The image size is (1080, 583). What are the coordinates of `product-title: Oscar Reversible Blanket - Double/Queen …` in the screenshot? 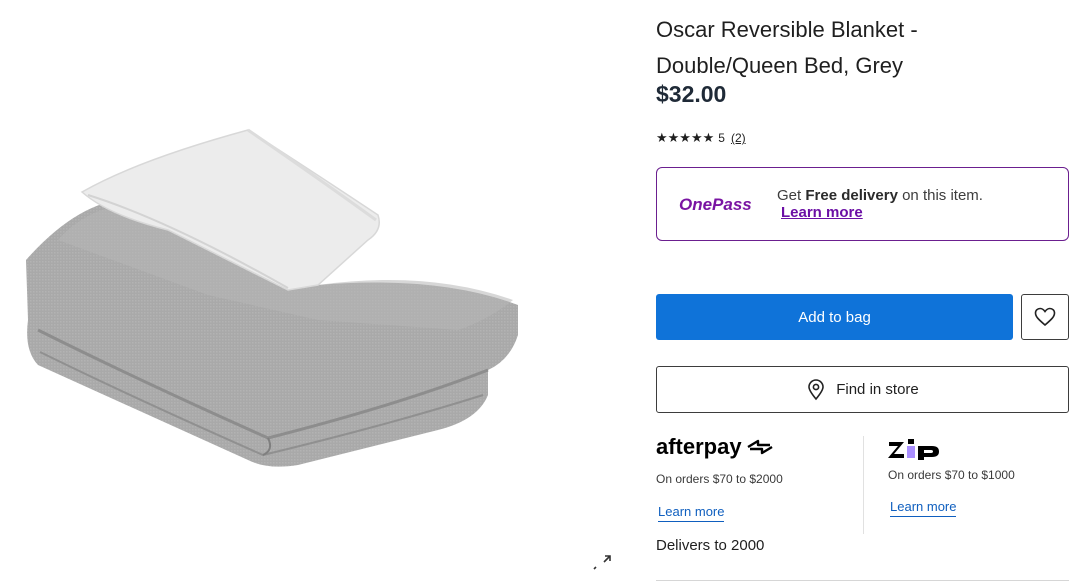 It's located at (861, 48).